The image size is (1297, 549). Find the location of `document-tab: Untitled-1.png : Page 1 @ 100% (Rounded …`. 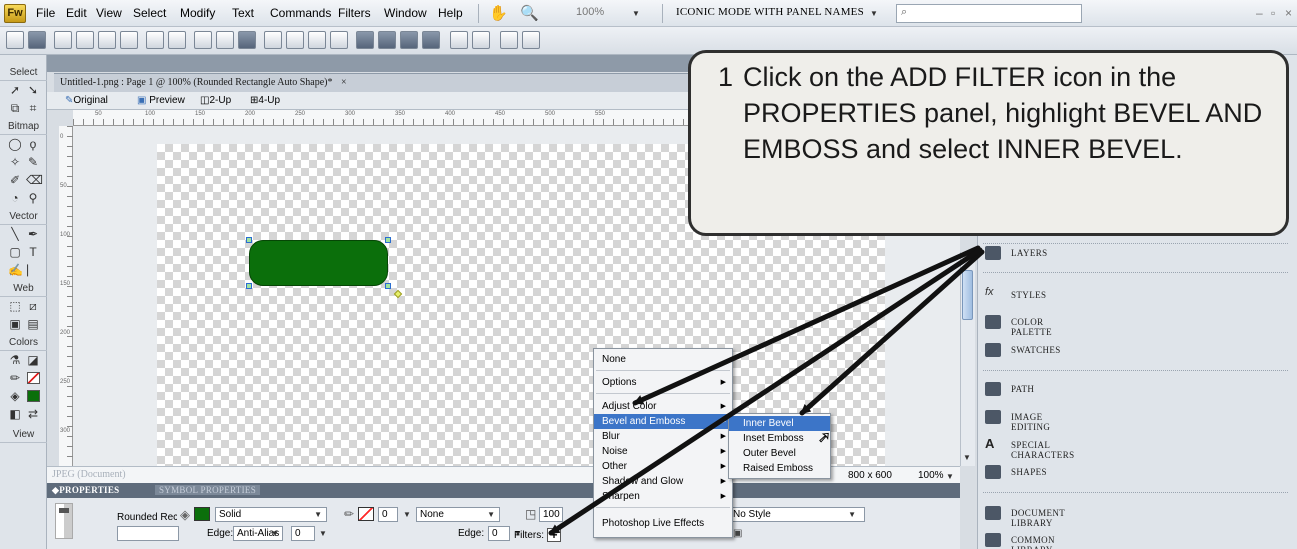

document-tab: Untitled-1.png : Page 1 @ 100% (Rounded … is located at coordinates (203, 82).